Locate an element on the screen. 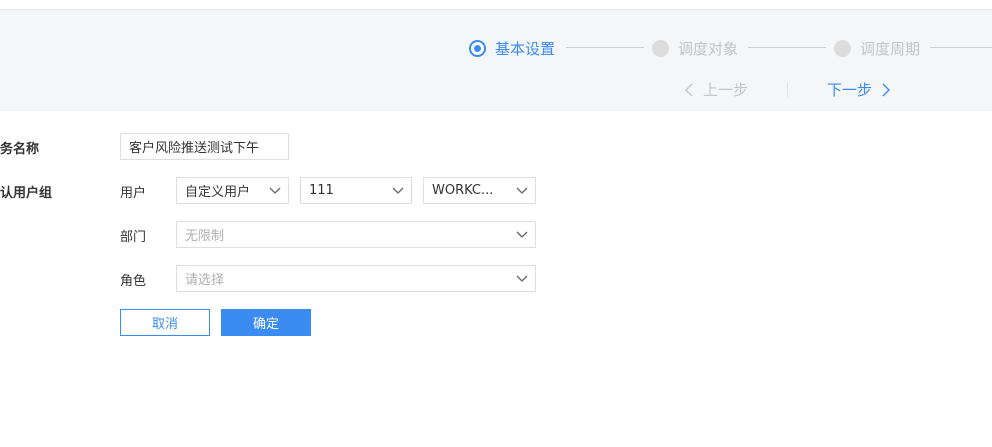 This screenshot has width=992, height=447. task-name-value: 客户风险推送测试下午 is located at coordinates (194, 148).